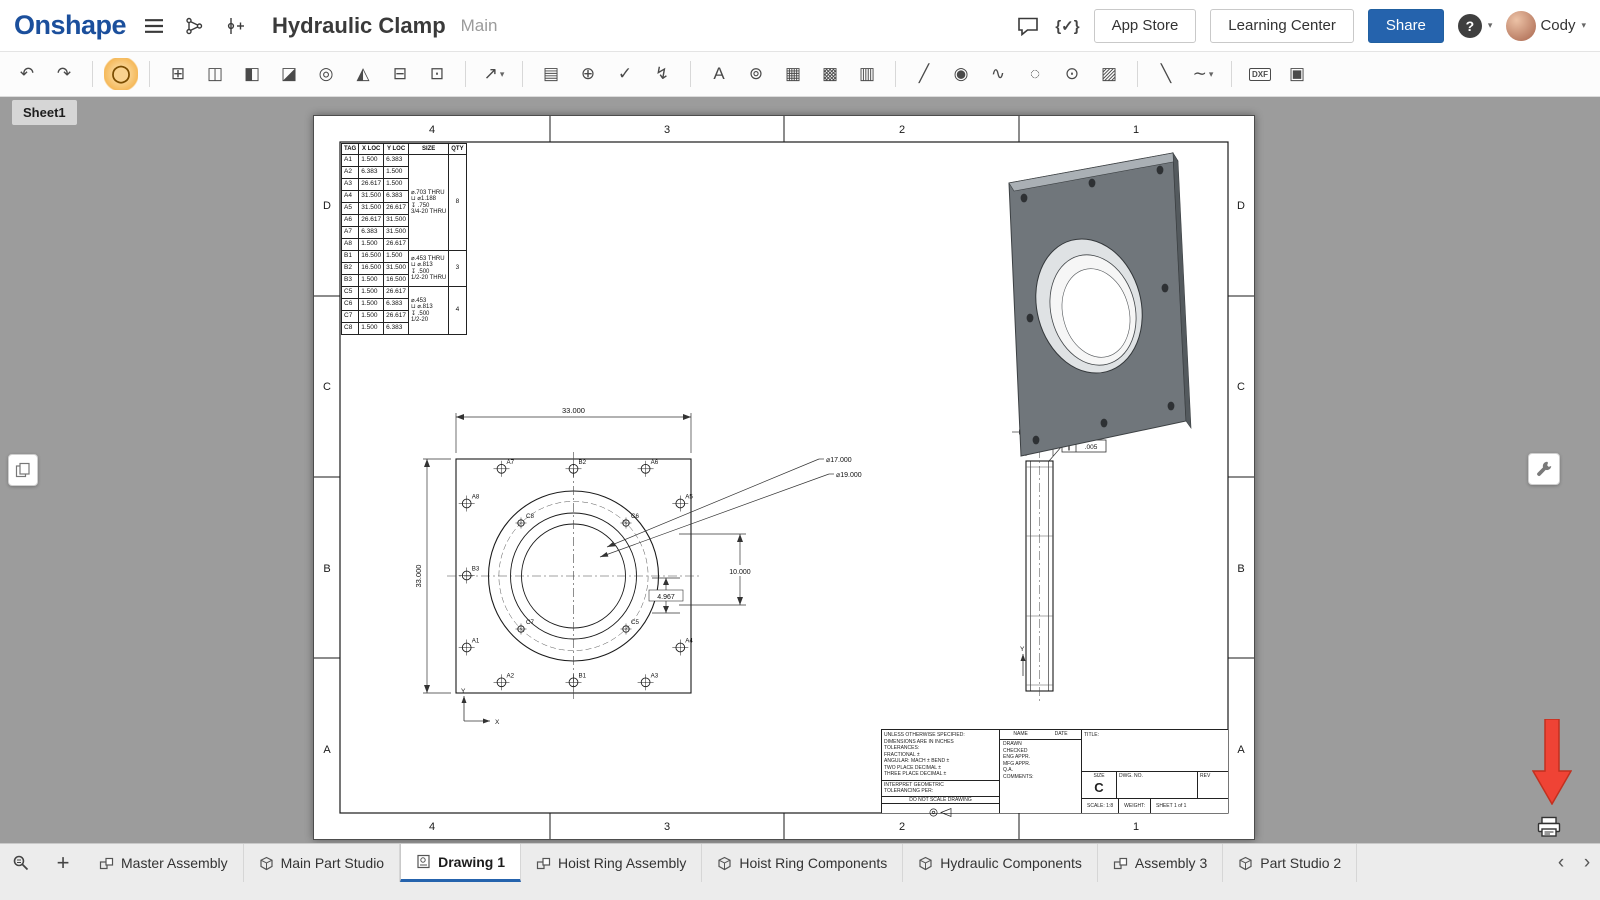 This screenshot has height=900, width=1600. What do you see at coordinates (1145, 25) in the screenshot?
I see `app-store-button: App Store` at bounding box center [1145, 25].